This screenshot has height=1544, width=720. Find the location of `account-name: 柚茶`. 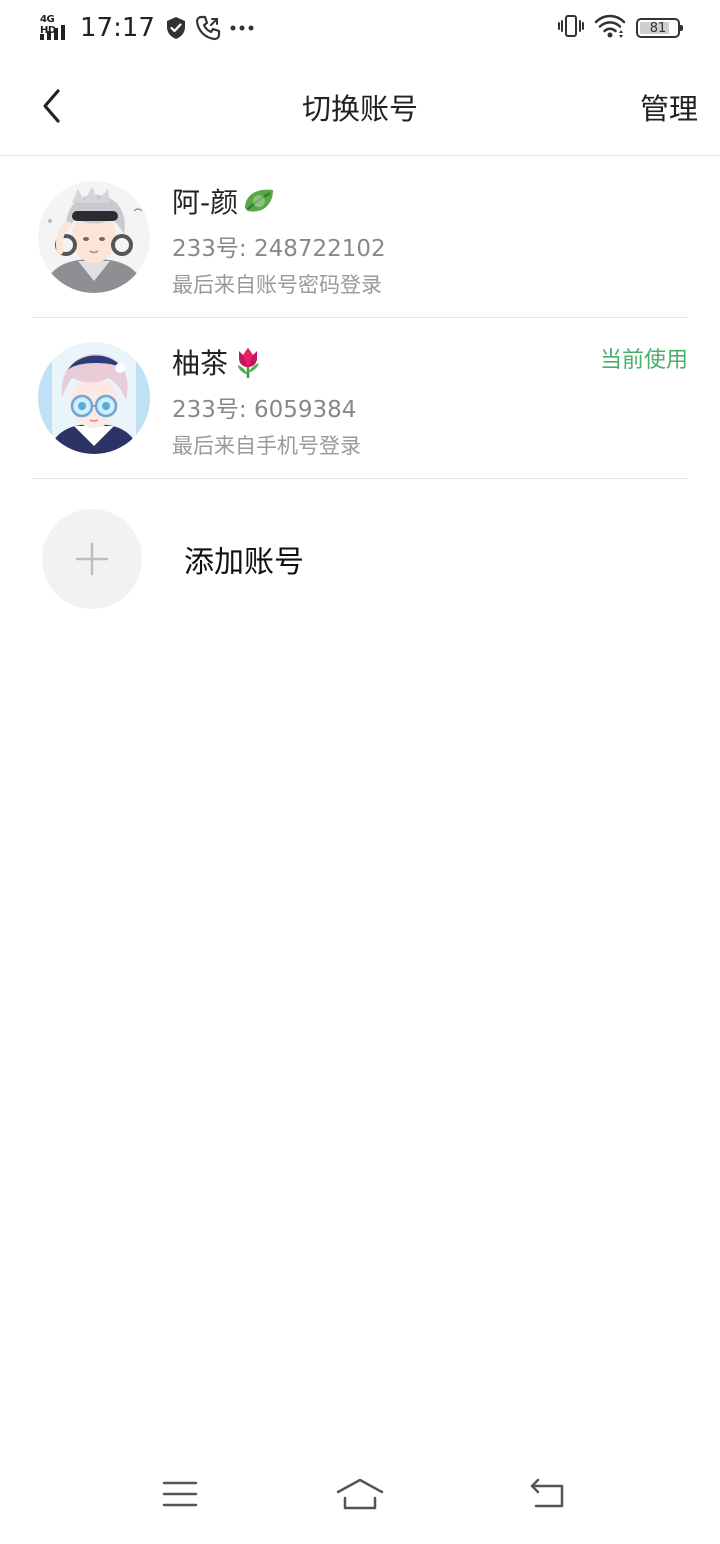

account-name: 柚茶 is located at coordinates (218, 362).